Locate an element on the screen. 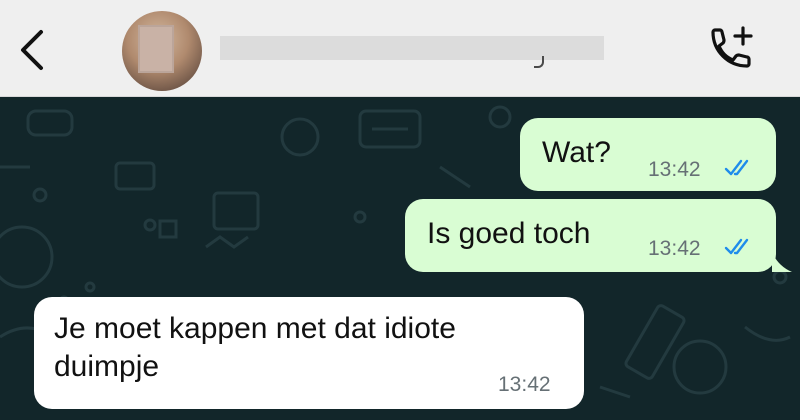 The height and width of the screenshot is (420, 800). contact-name is located at coordinates (412, 48).